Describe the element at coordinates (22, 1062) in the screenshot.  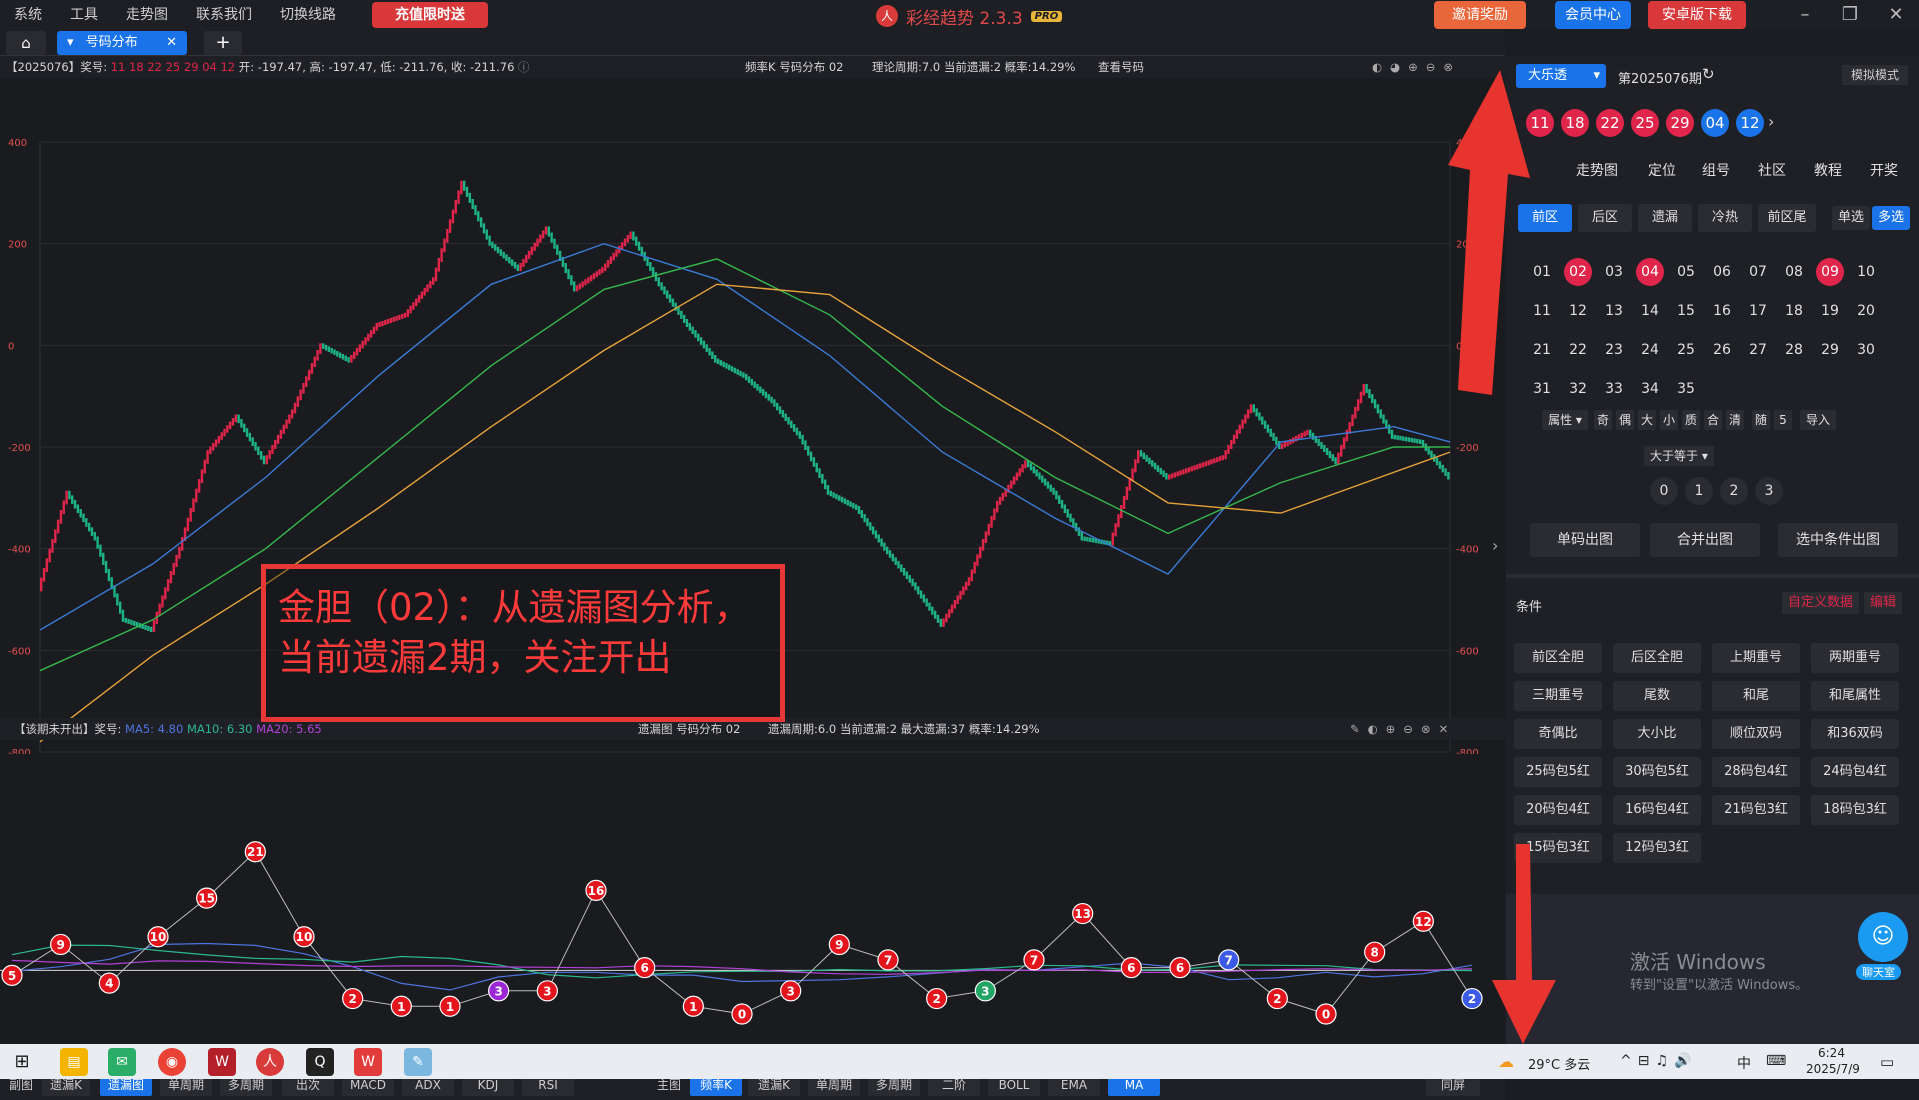
I see `windows-start-icon: ⊞` at that location.